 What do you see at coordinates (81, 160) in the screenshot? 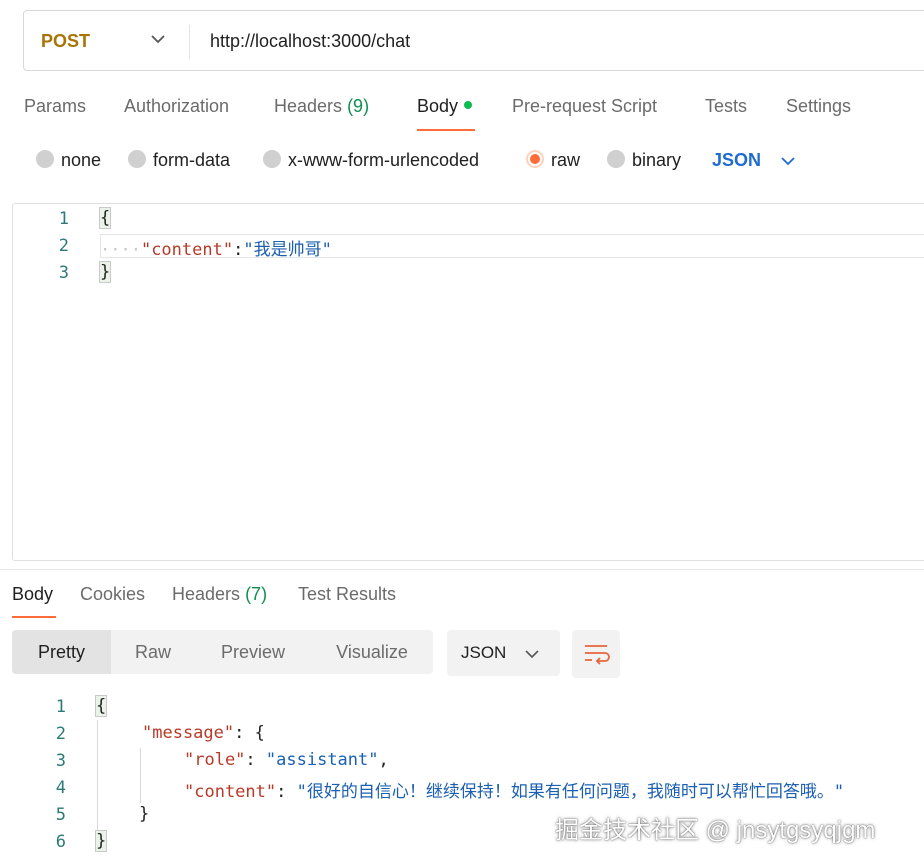
I see `radio-none-label: none` at bounding box center [81, 160].